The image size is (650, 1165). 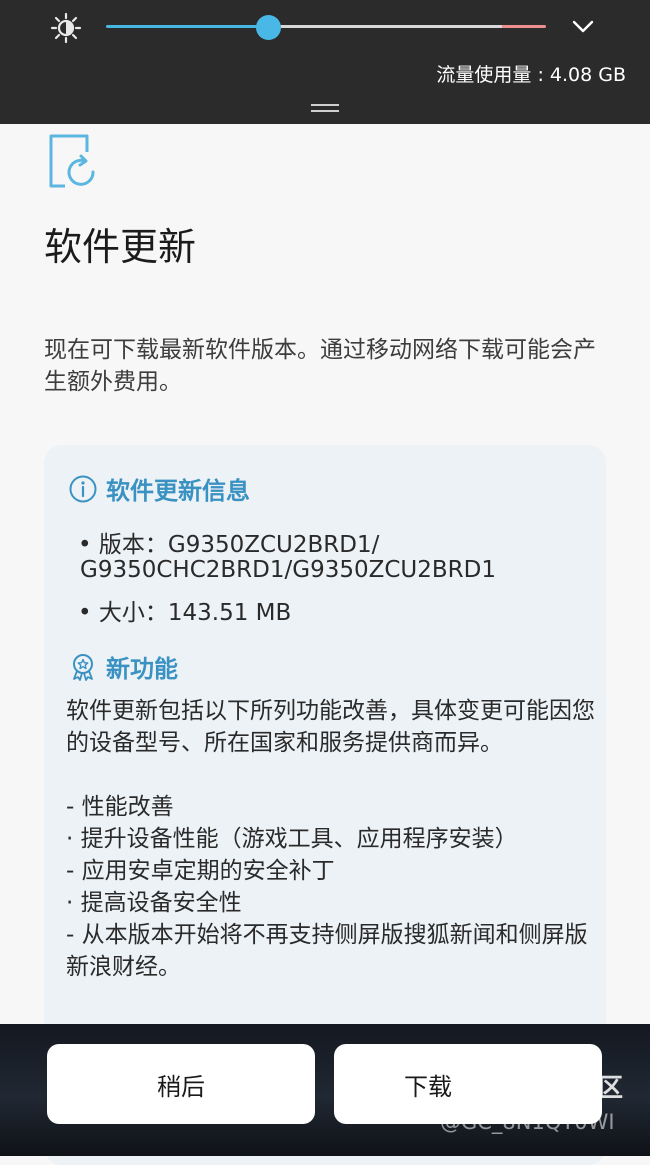 I want to click on size-line: • 大小：143.51 MB, so click(x=185, y=613).